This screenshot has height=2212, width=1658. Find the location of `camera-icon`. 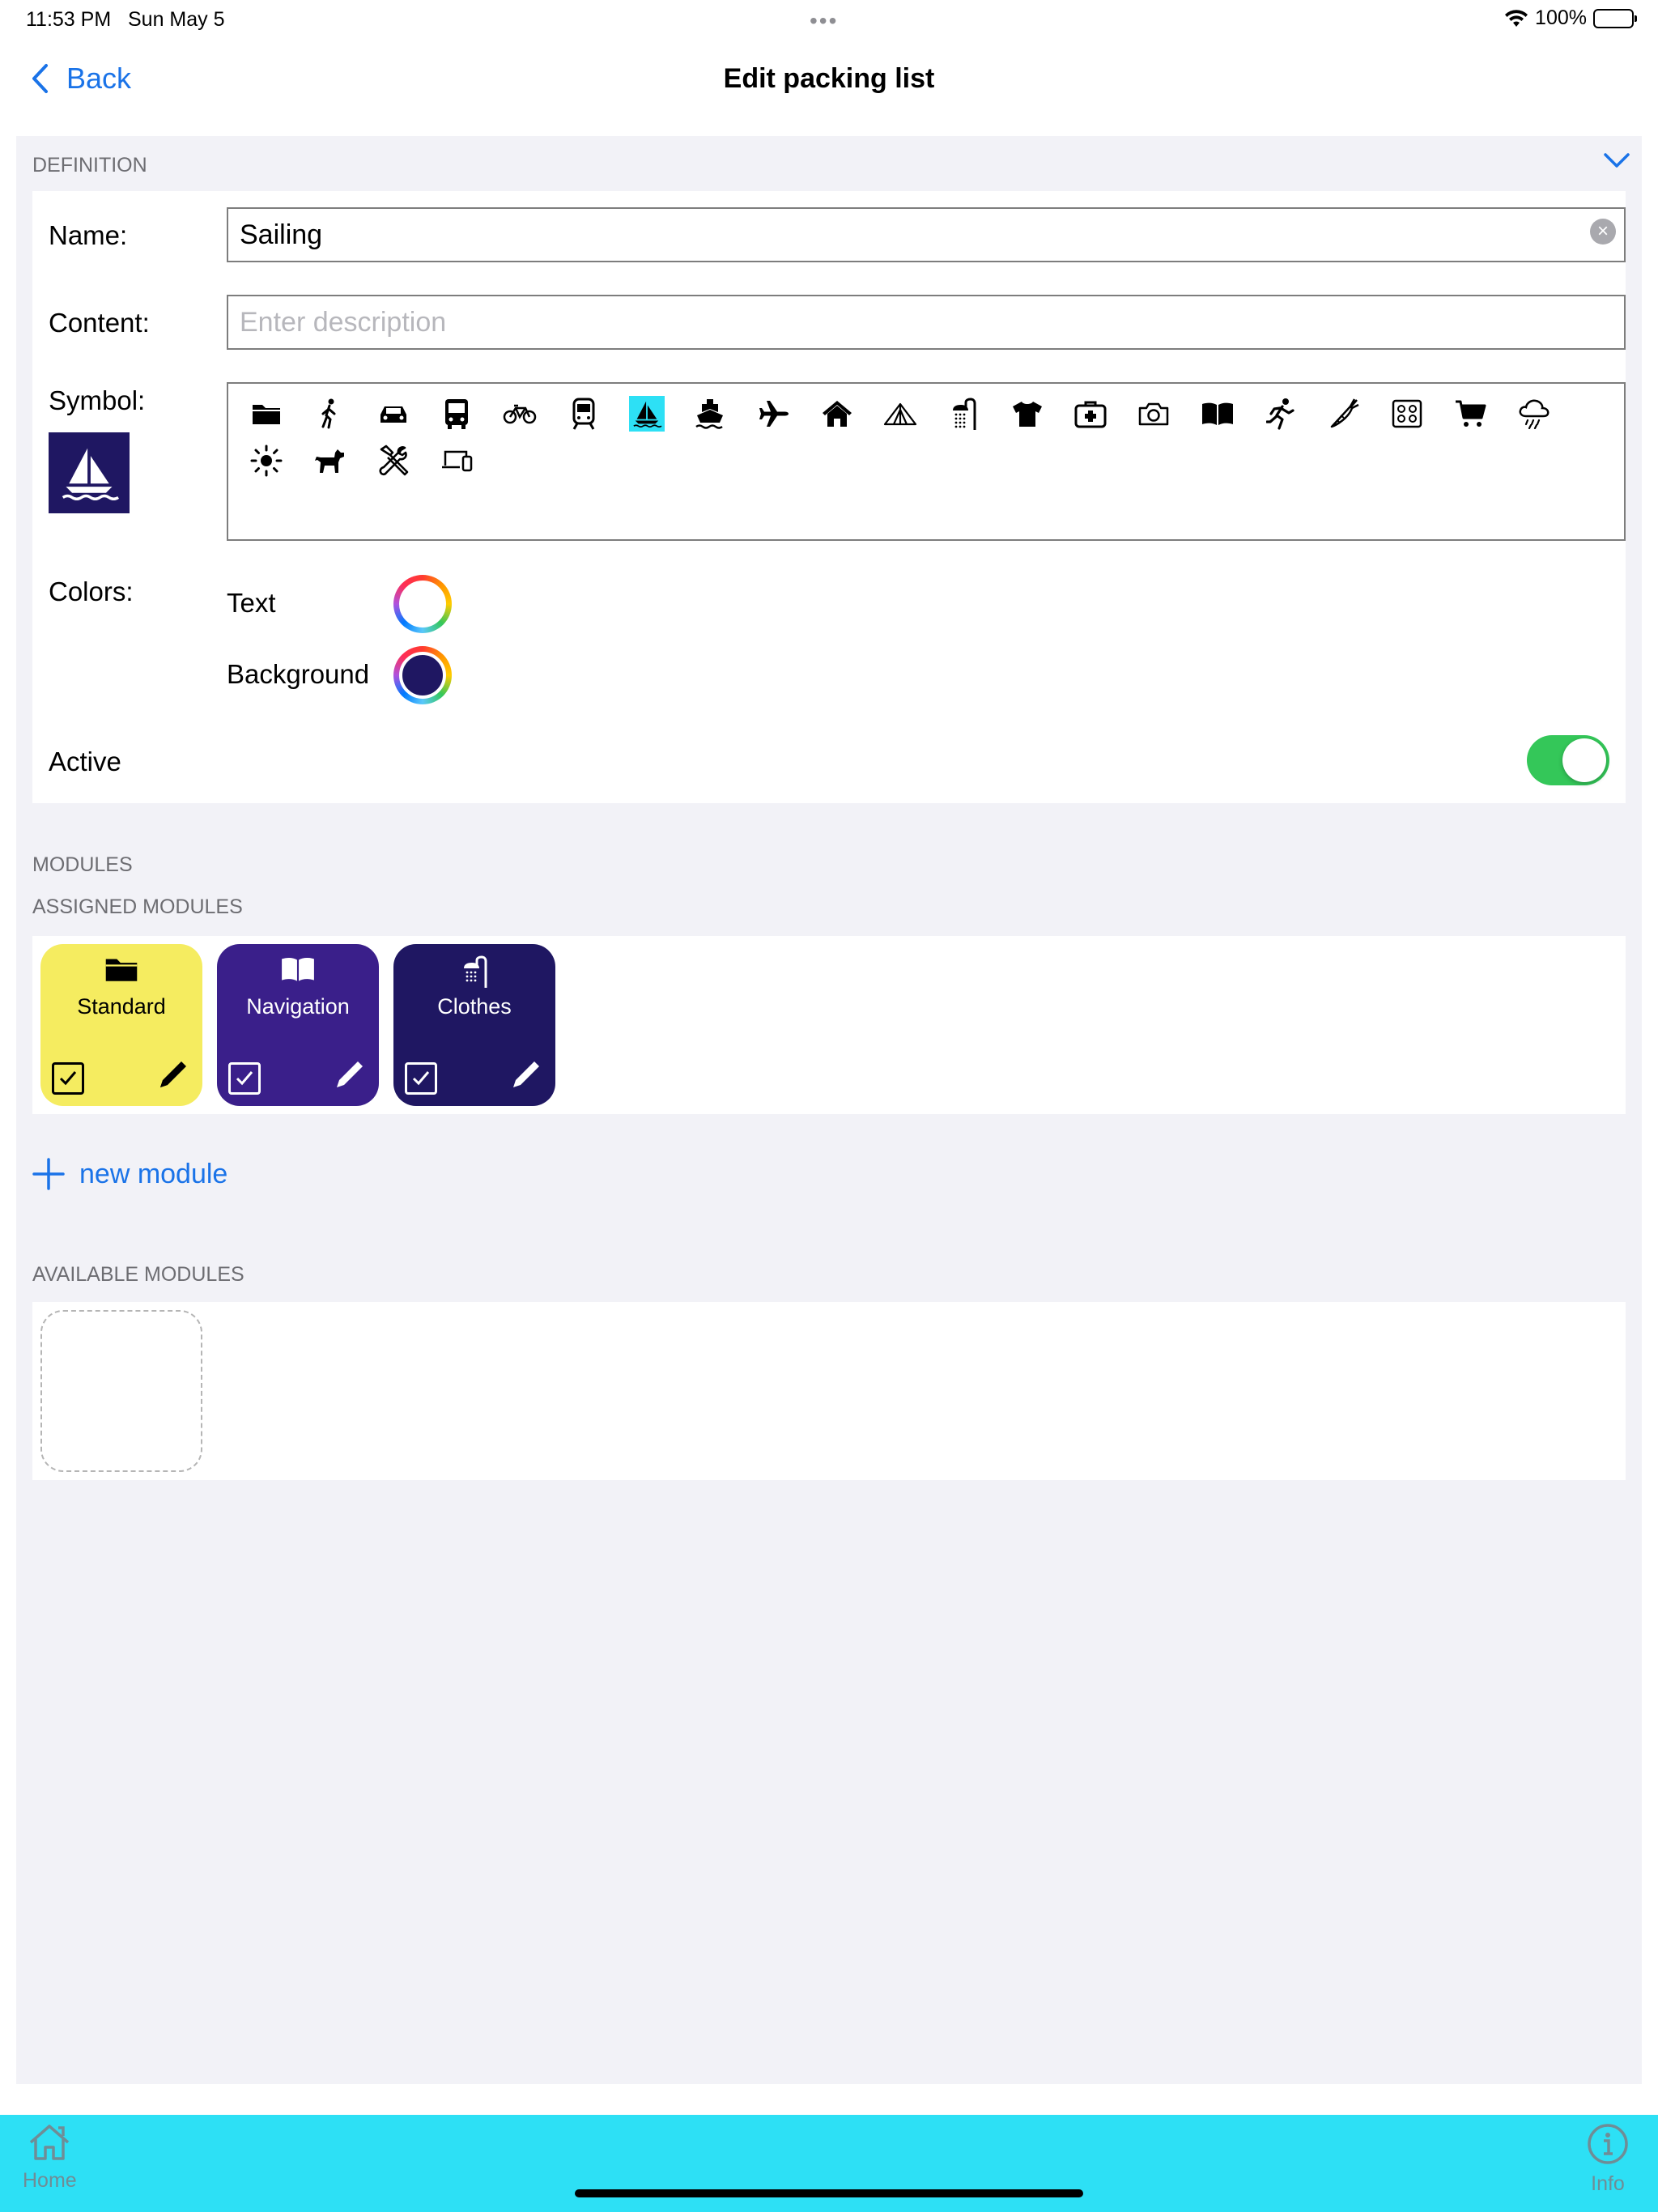

camera-icon is located at coordinates (1154, 414).